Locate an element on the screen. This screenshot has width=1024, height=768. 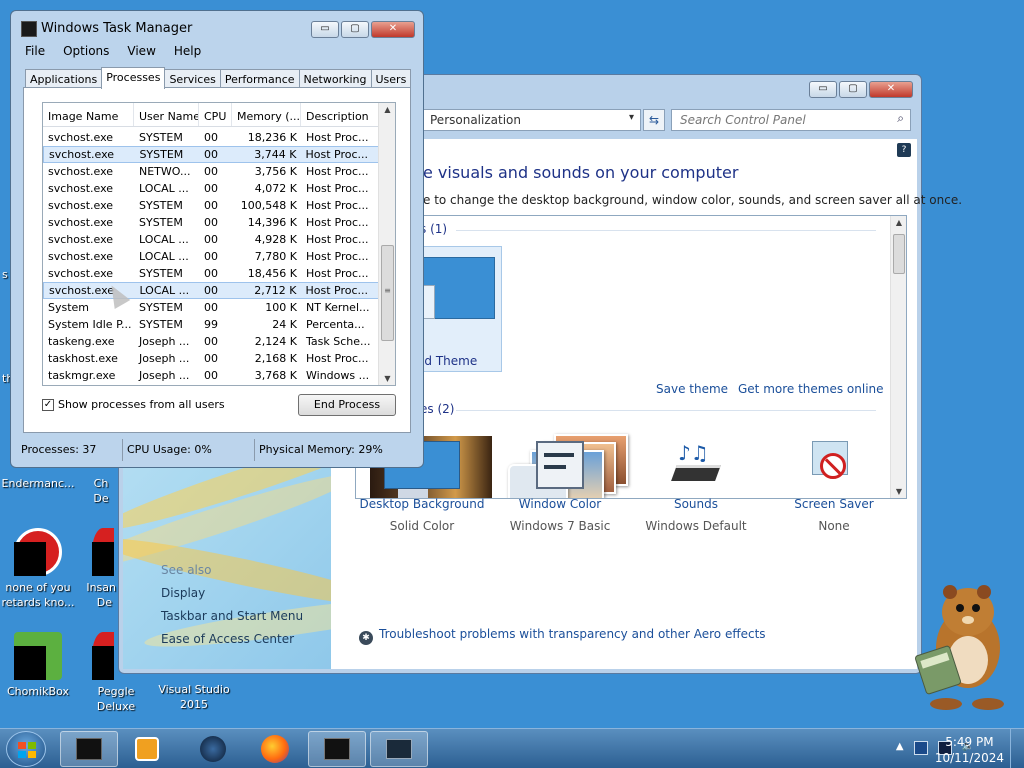
window-color-setting: Window Color Windows 7 Basic is located at coordinates (560, 487).